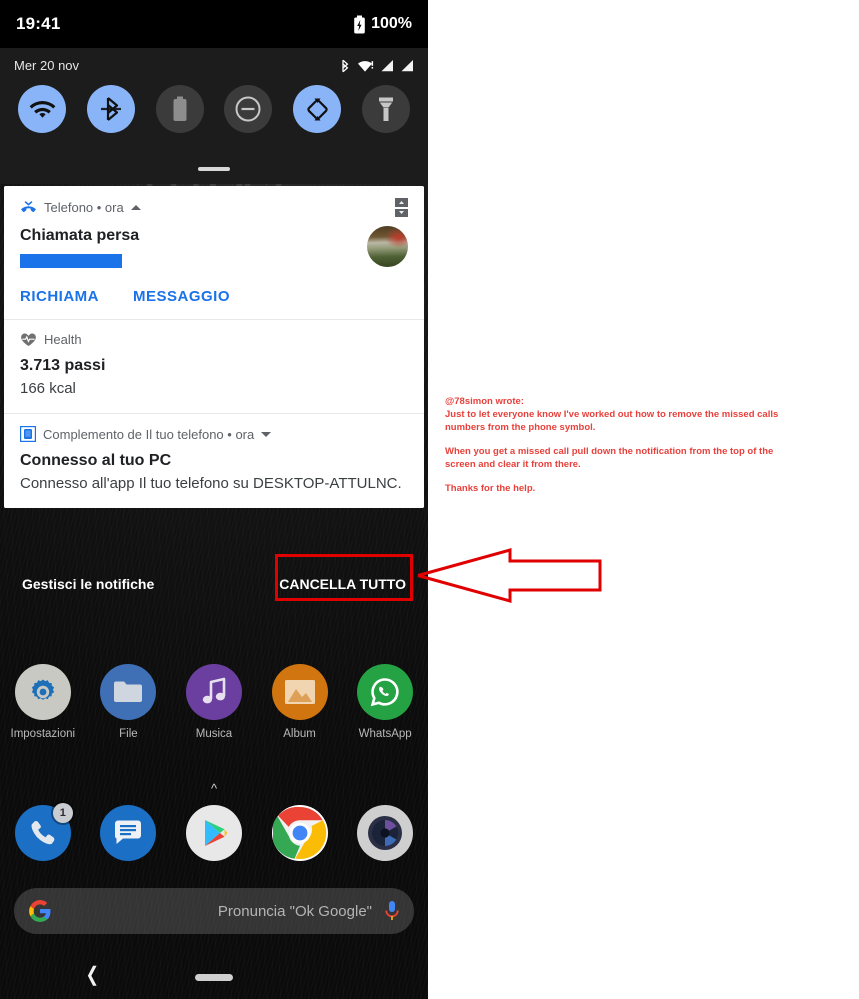 The width and height of the screenshot is (859, 999). I want to click on bluetooth-tile, so click(110, 109).